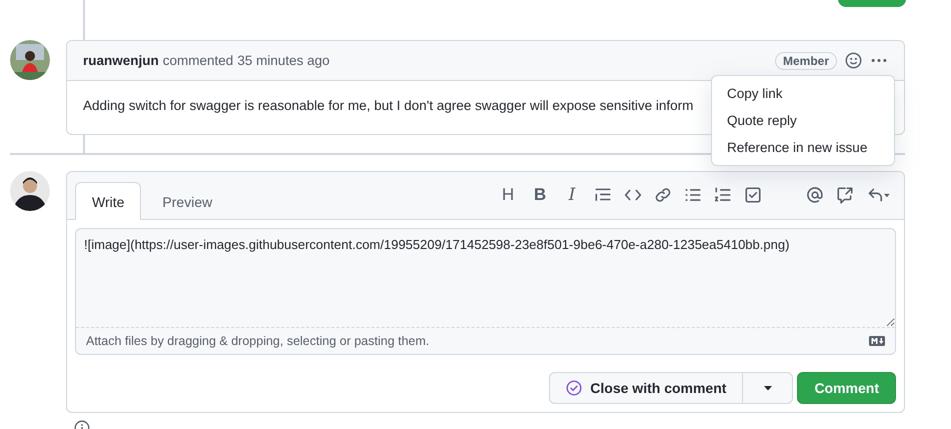 The height and width of the screenshot is (429, 951). What do you see at coordinates (815, 195) in the screenshot?
I see `mention-icon` at bounding box center [815, 195].